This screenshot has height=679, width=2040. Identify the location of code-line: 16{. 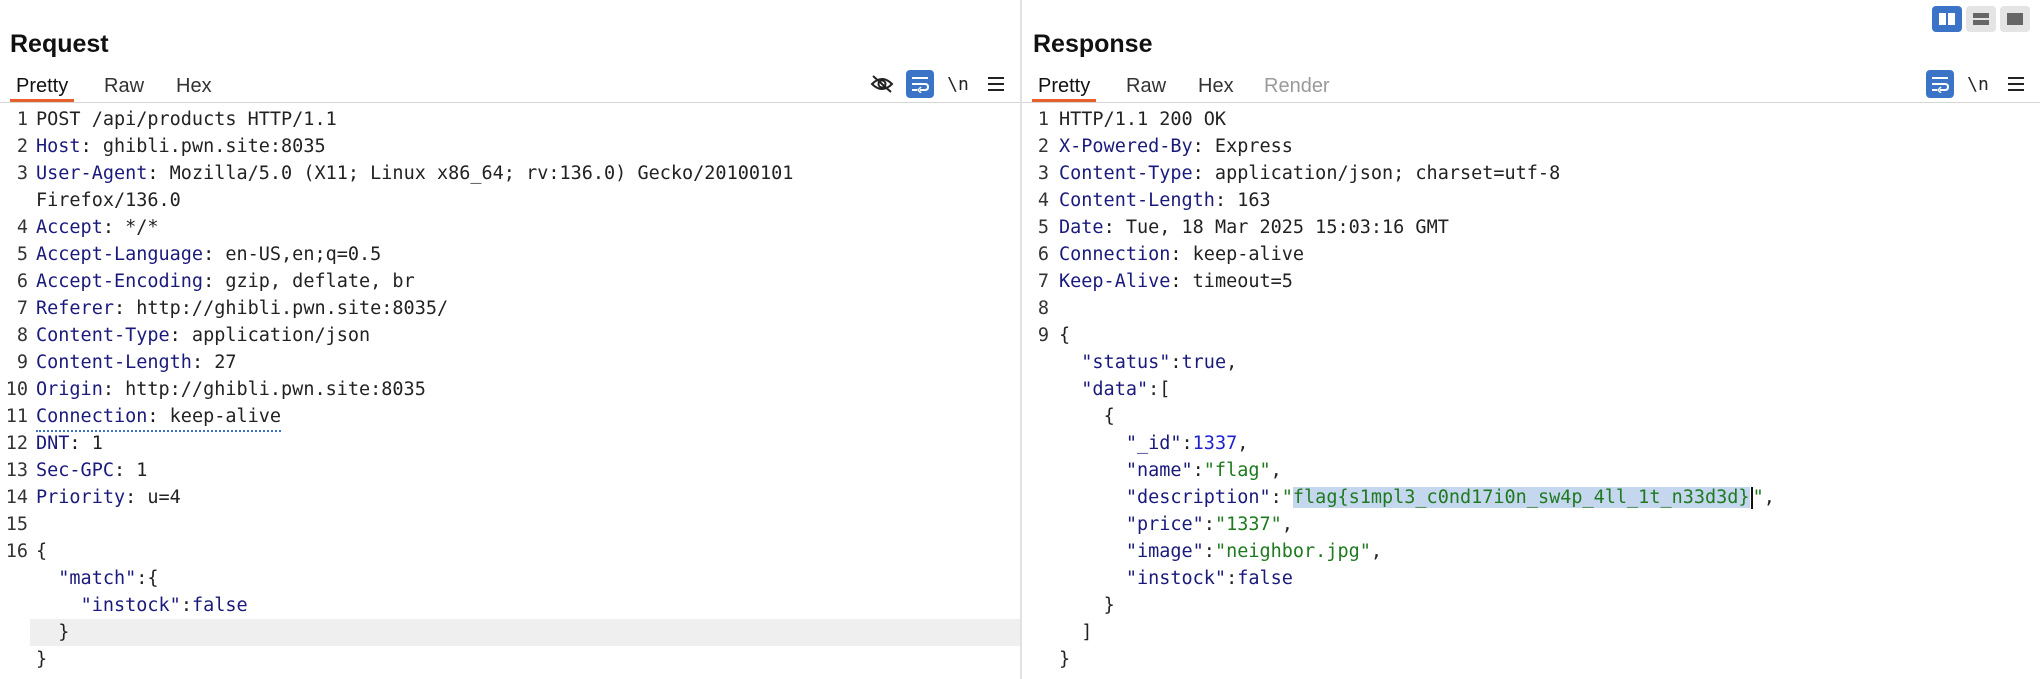
(26, 551).